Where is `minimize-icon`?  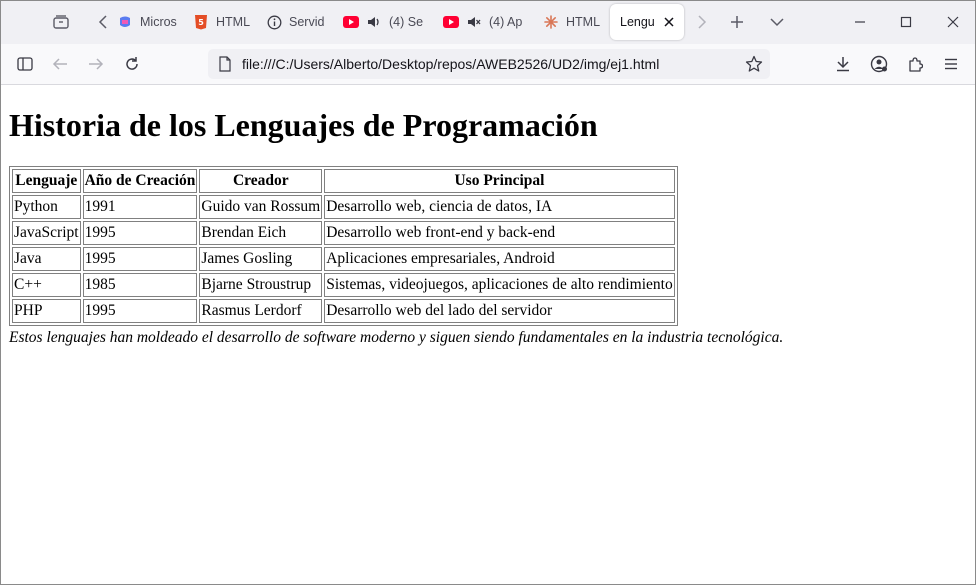 minimize-icon is located at coordinates (860, 22).